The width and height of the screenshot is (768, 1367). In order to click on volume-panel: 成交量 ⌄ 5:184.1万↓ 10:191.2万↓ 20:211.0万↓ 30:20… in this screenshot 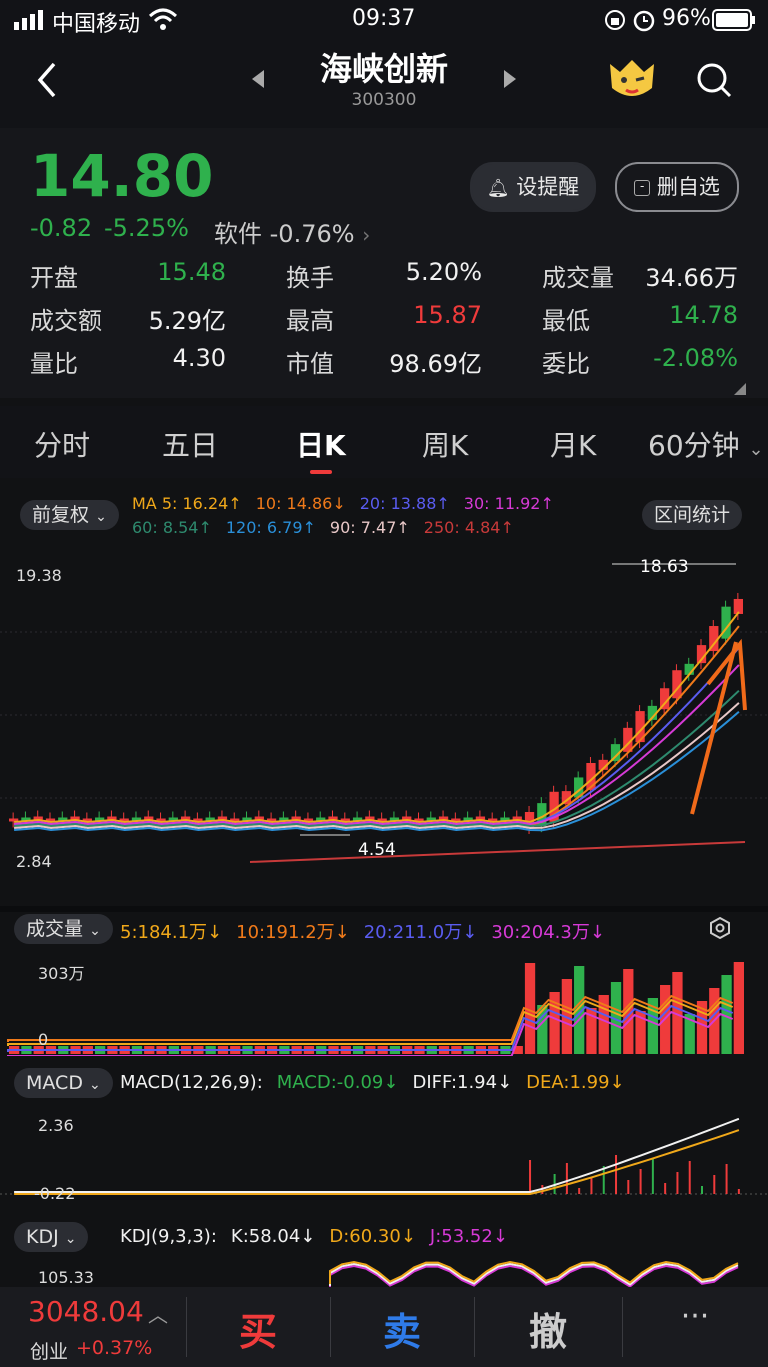, I will do `click(384, 987)`.